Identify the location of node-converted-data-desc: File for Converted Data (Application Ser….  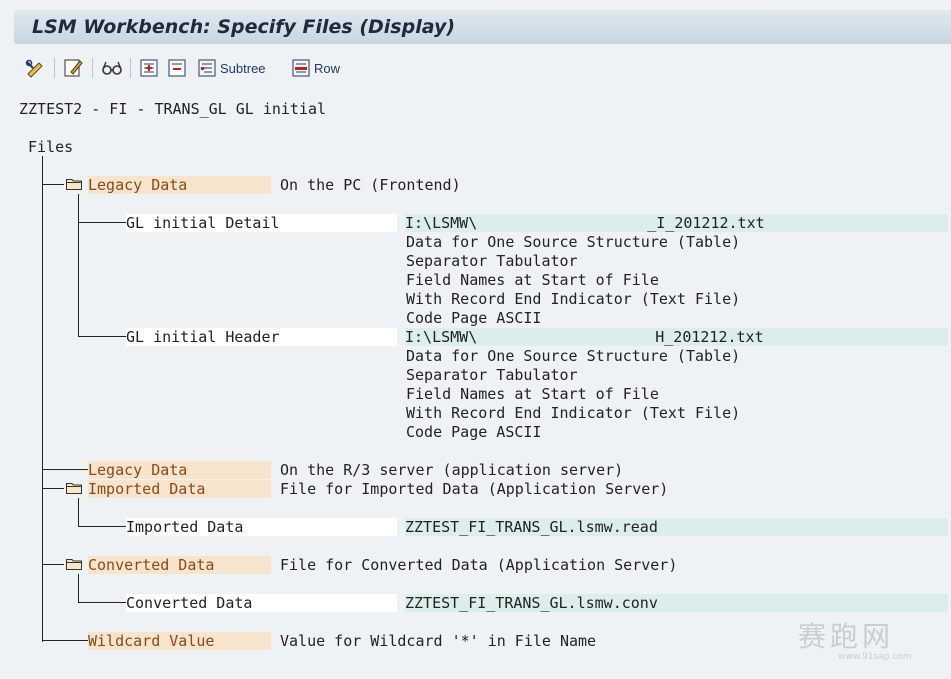
(479, 565).